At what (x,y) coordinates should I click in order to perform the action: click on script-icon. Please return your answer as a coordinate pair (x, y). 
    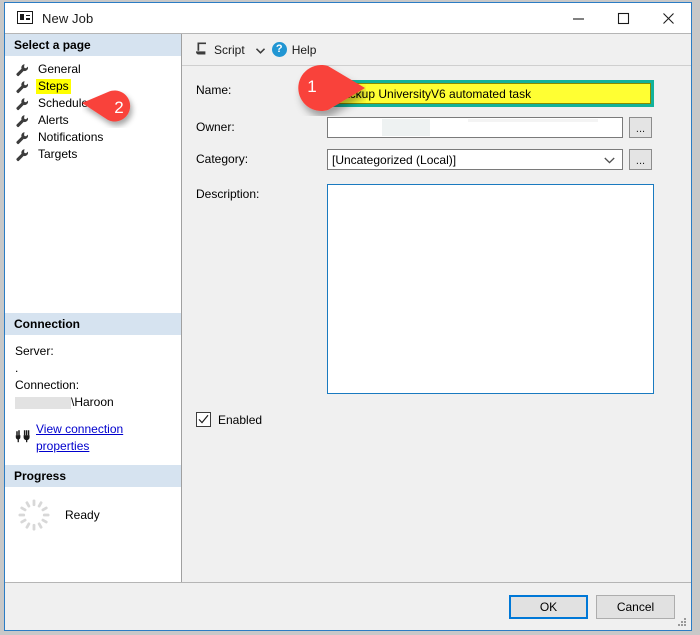
    Looking at the image, I should click on (201, 50).